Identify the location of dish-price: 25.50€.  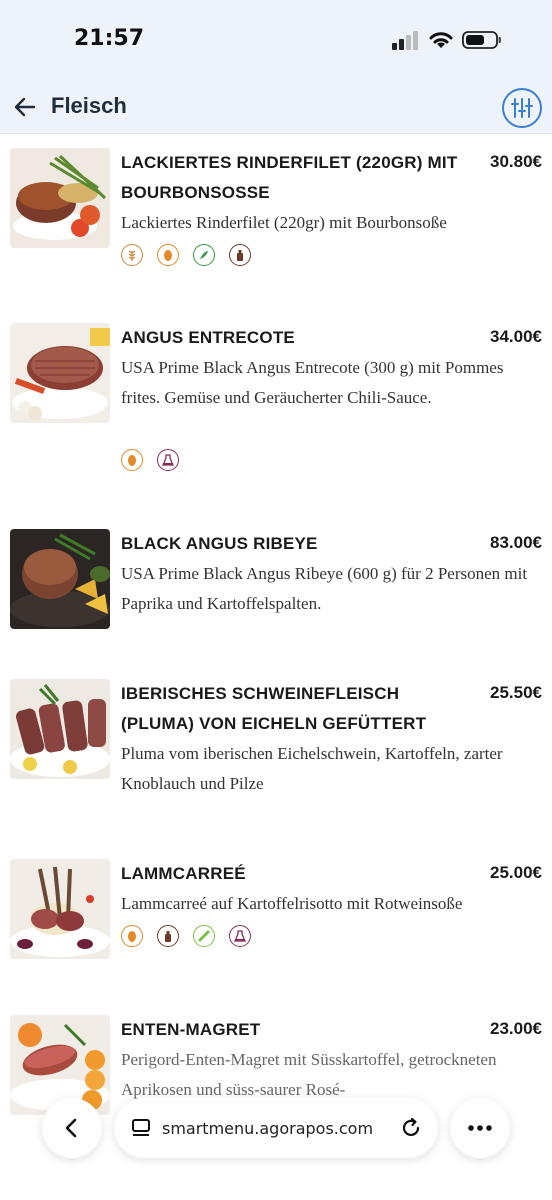
(516, 692).